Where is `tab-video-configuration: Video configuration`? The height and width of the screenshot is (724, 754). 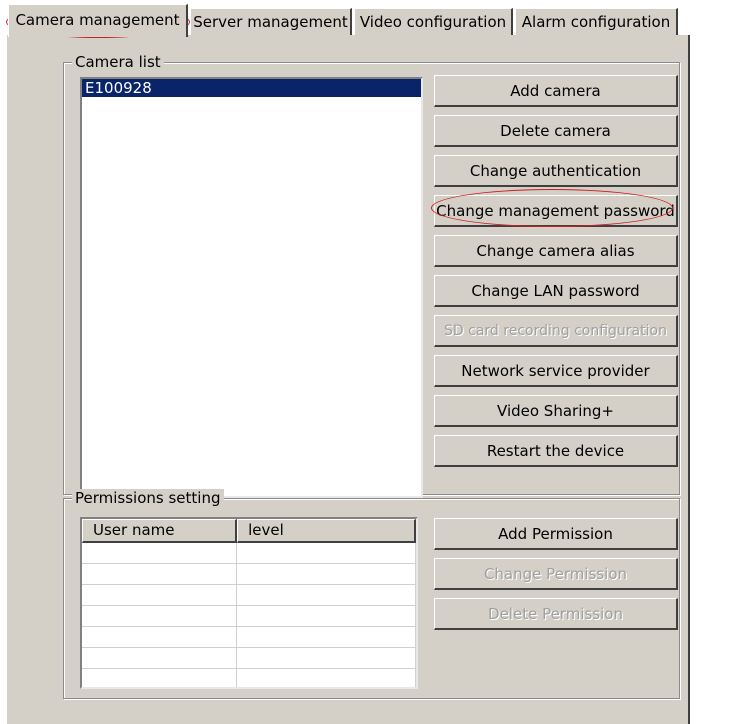
tab-video-configuration: Video configuration is located at coordinates (433, 21).